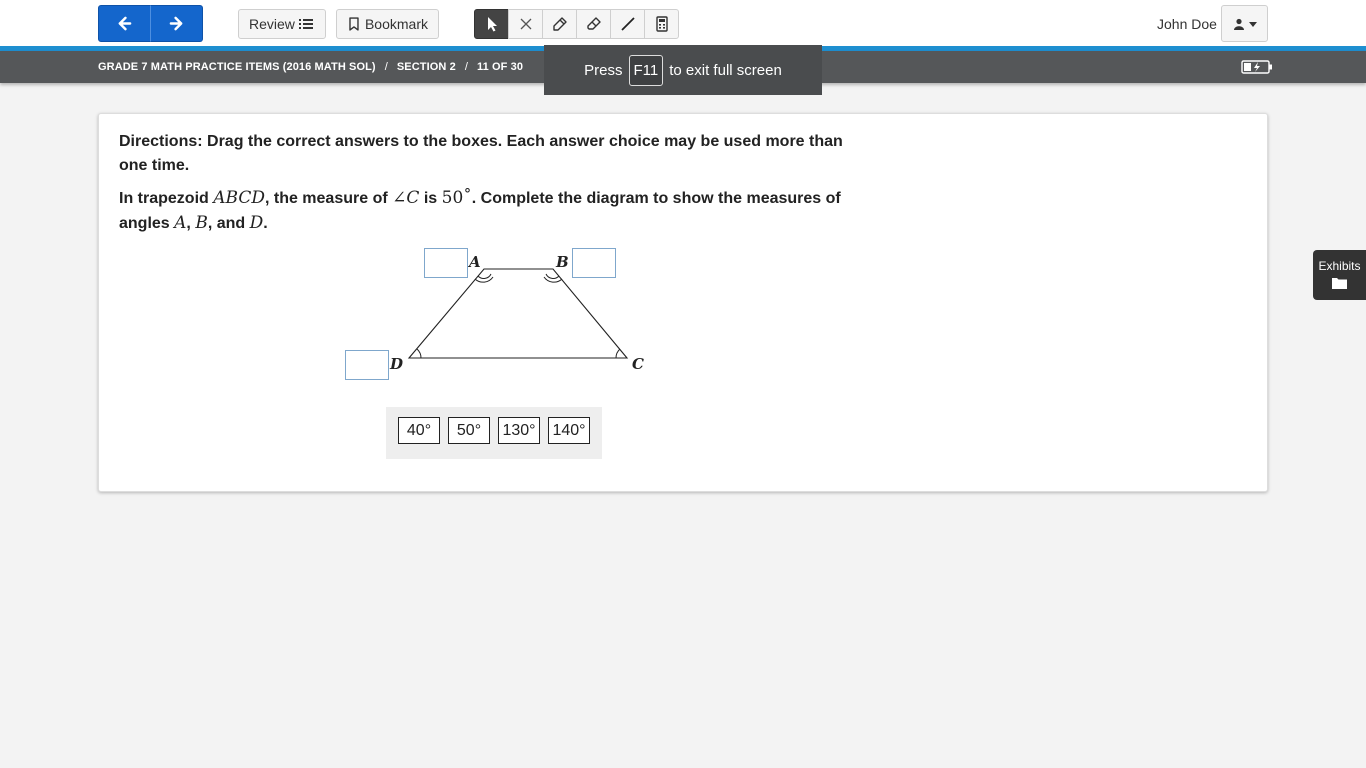  Describe the element at coordinates (1256, 67) in the screenshot. I see `battery-charging-icon` at that location.